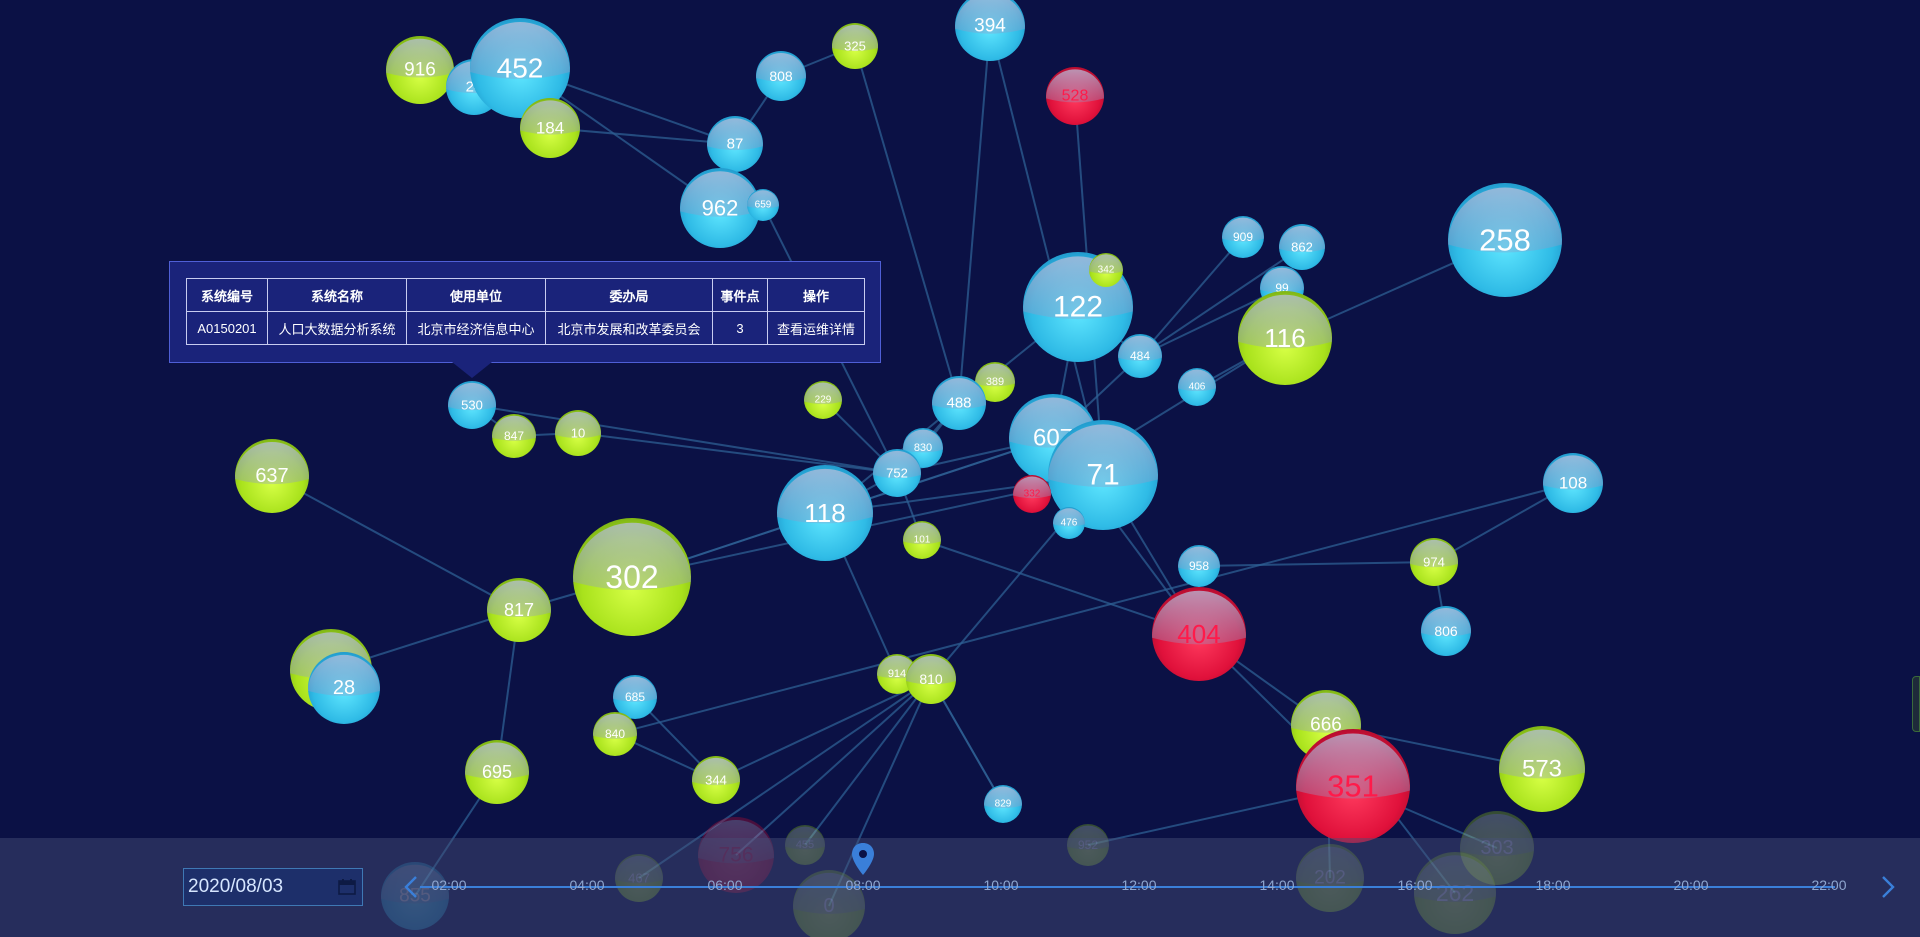  Describe the element at coordinates (1446, 631) in the screenshot. I see `graph-node: 806` at that location.